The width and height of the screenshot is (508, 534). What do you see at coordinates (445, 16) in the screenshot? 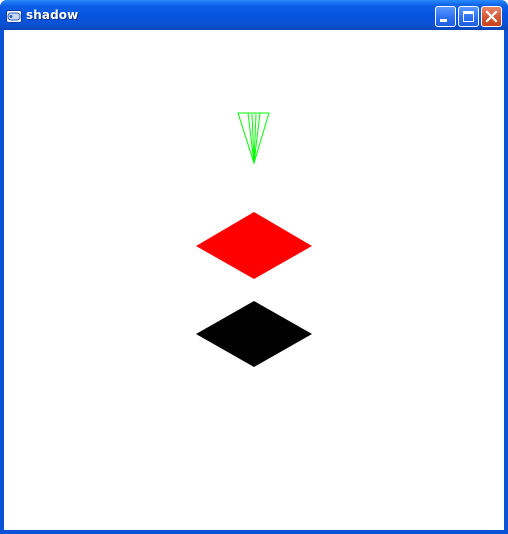
I see `minimize-button` at bounding box center [445, 16].